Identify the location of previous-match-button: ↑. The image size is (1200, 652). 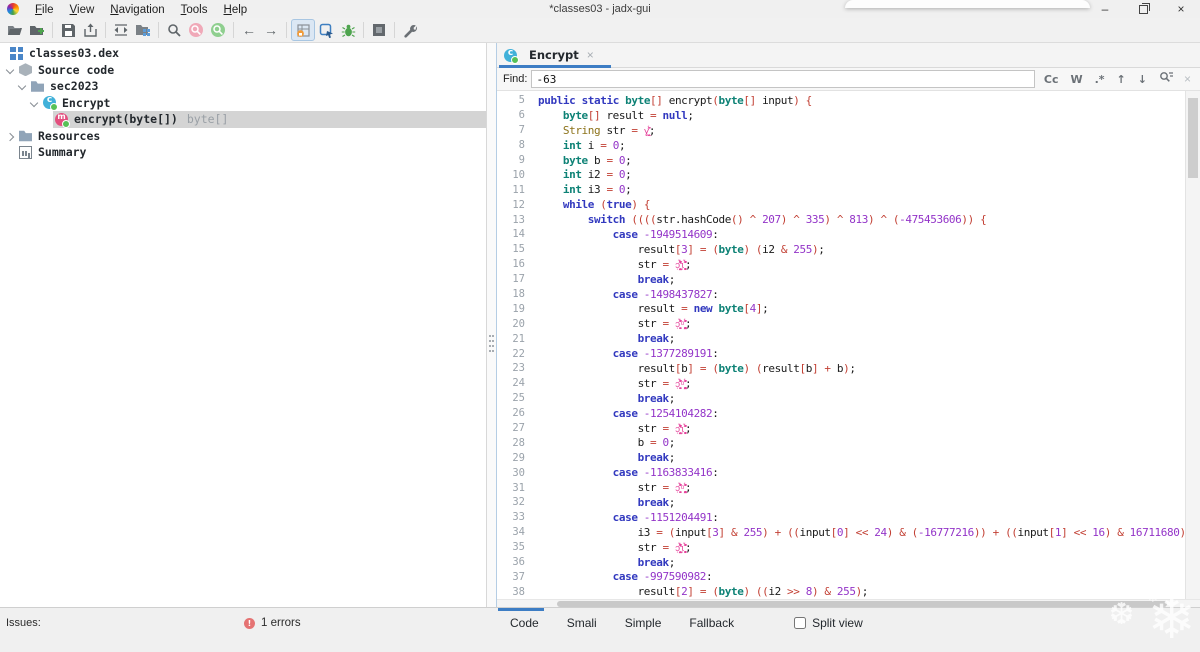
(1121, 79).